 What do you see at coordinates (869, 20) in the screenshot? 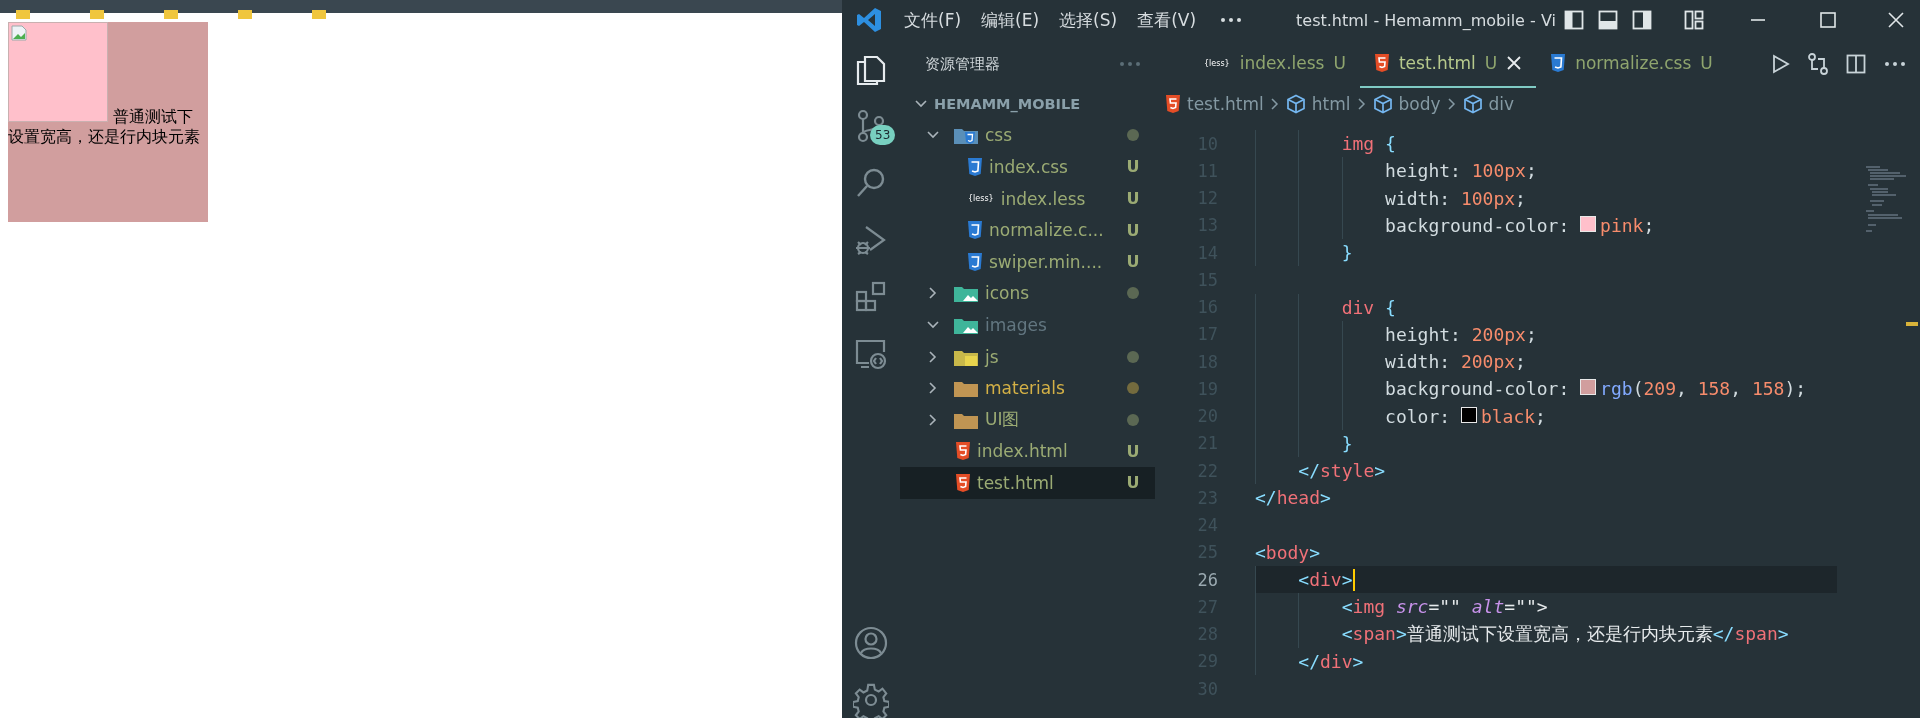
I see `vscode-logo-icon` at bounding box center [869, 20].